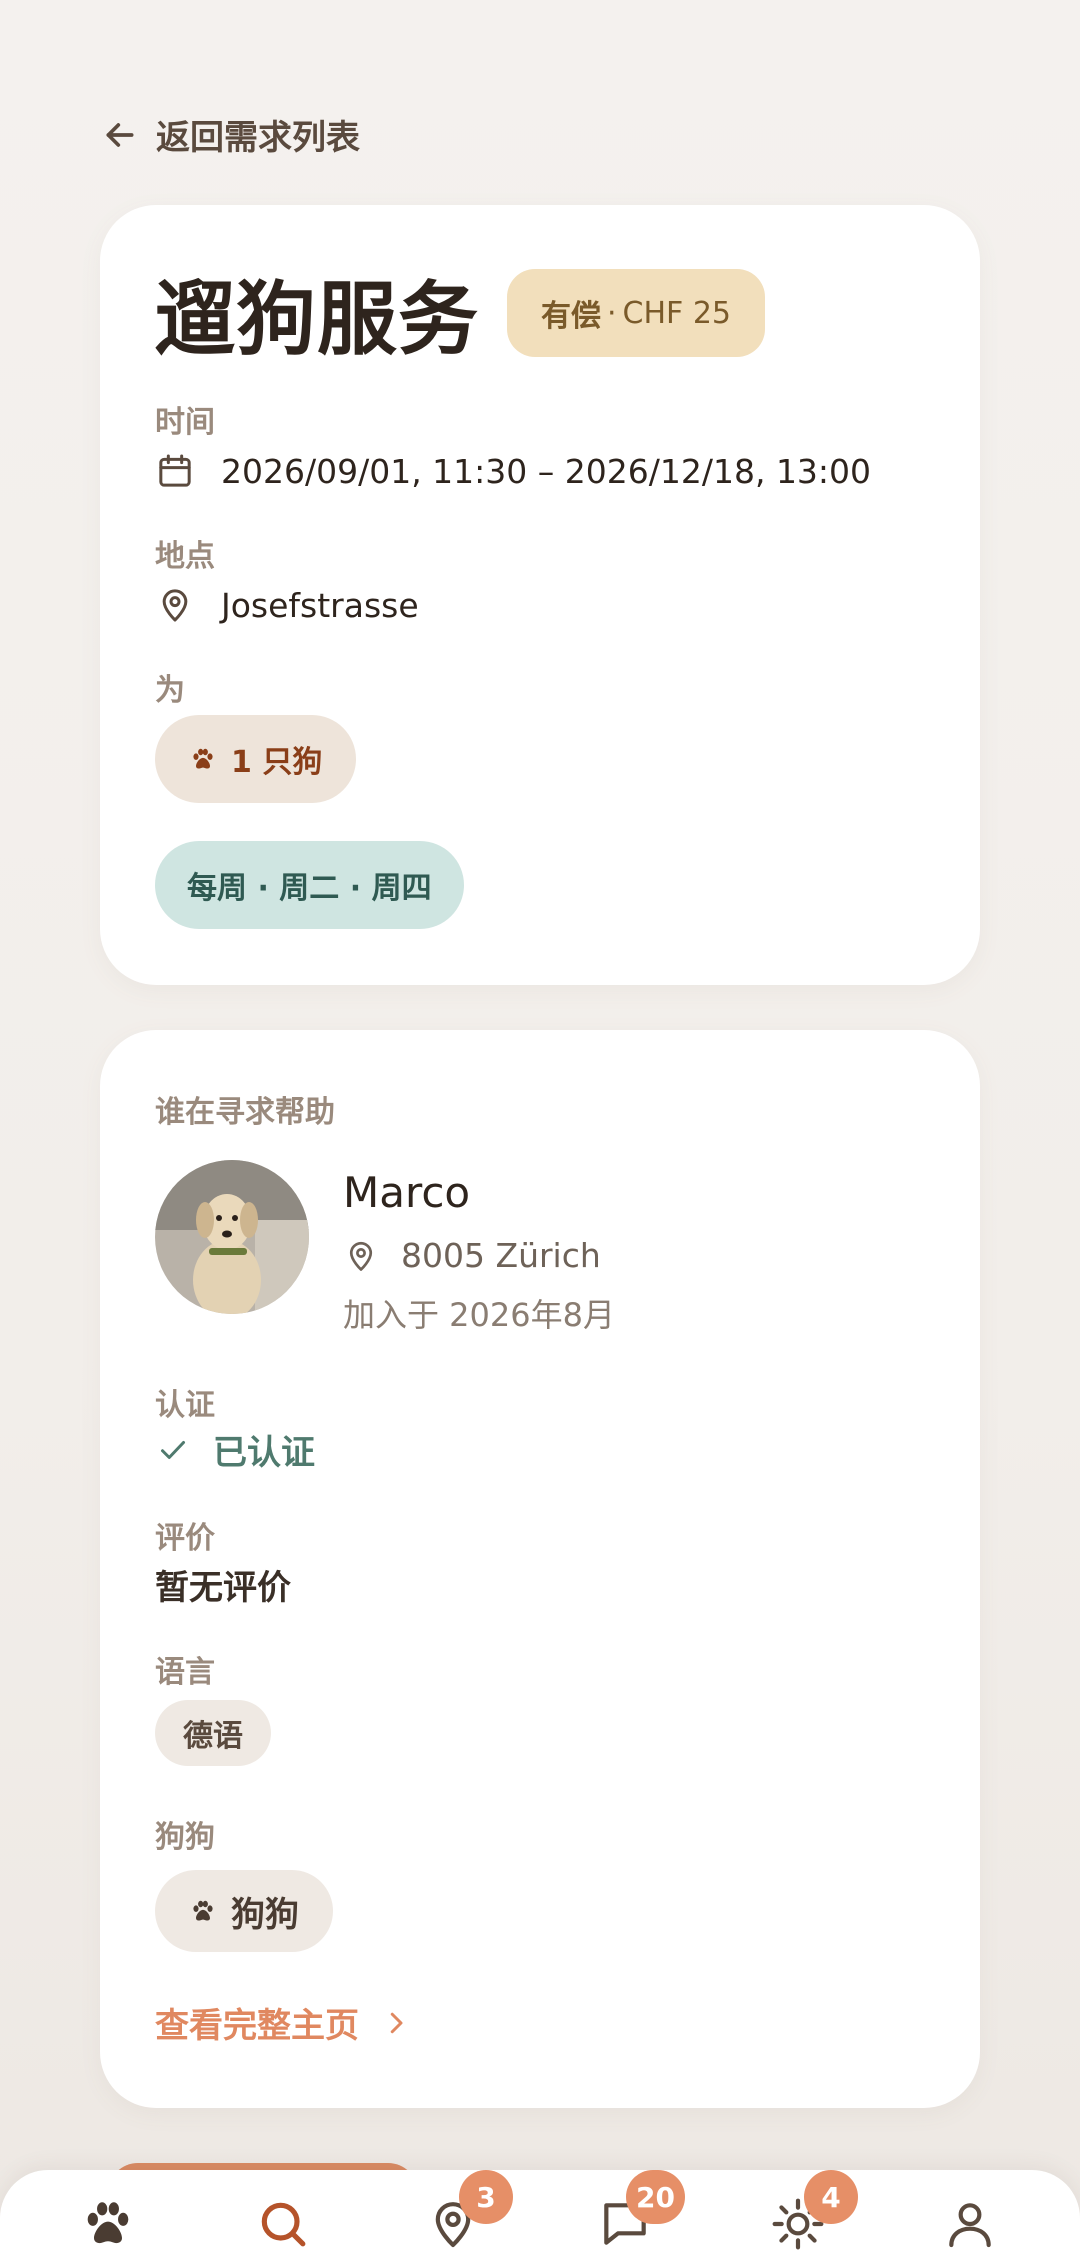  I want to click on dog-chip: 狗狗, so click(244, 1911).